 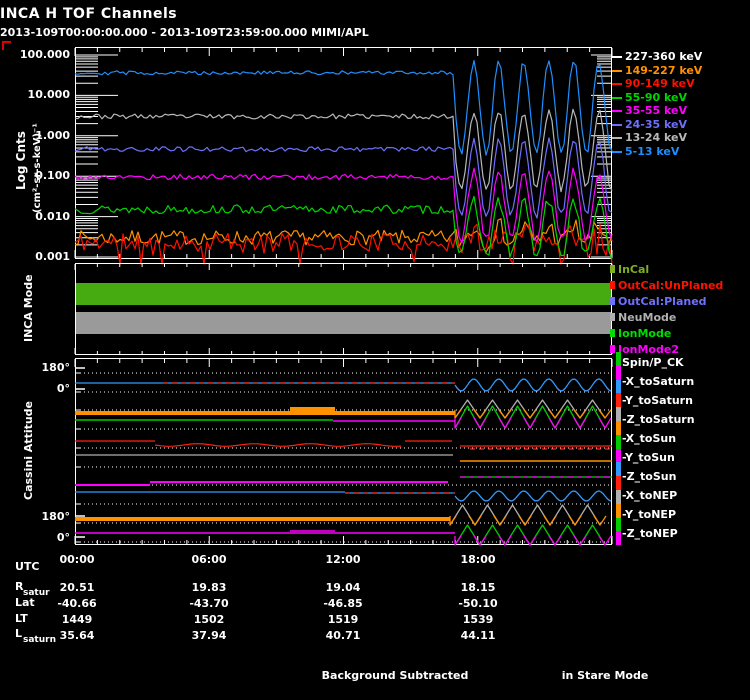 What do you see at coordinates (19, 633) in the screenshot?
I see `ephemeris-row-label: L` at bounding box center [19, 633].